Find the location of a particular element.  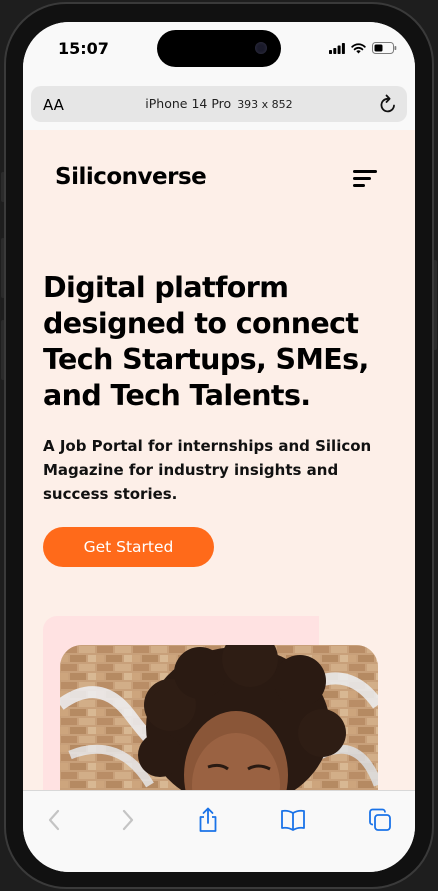

device-label: iPhone 14 Pro 393 x 852 is located at coordinates (219, 103).